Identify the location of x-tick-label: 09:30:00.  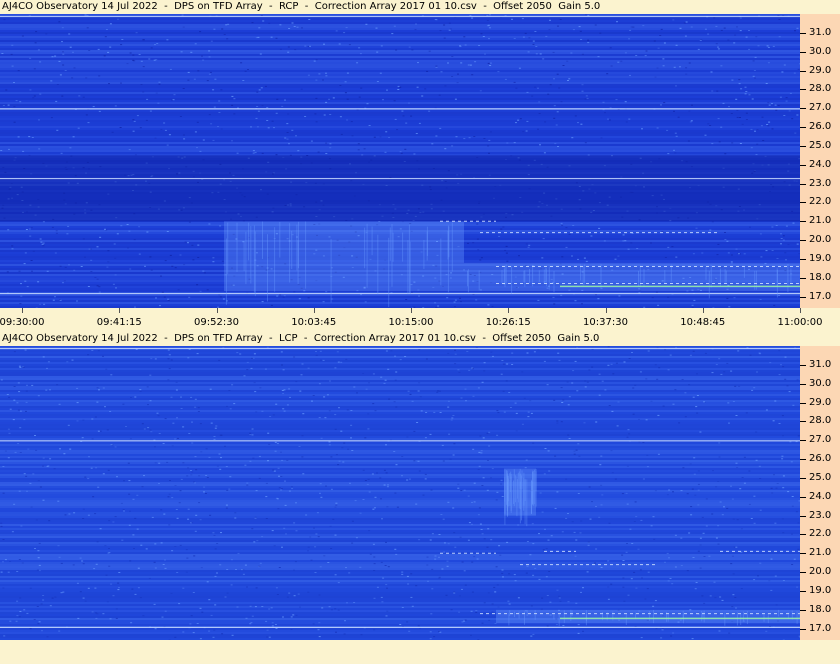
(22, 322).